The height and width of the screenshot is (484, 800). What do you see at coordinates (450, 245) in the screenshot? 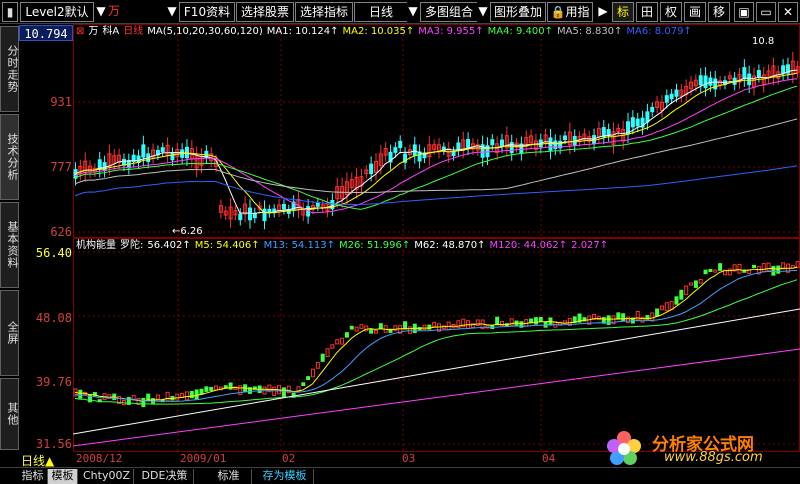
I see `m62-value: M62: 48.870↑` at bounding box center [450, 245].